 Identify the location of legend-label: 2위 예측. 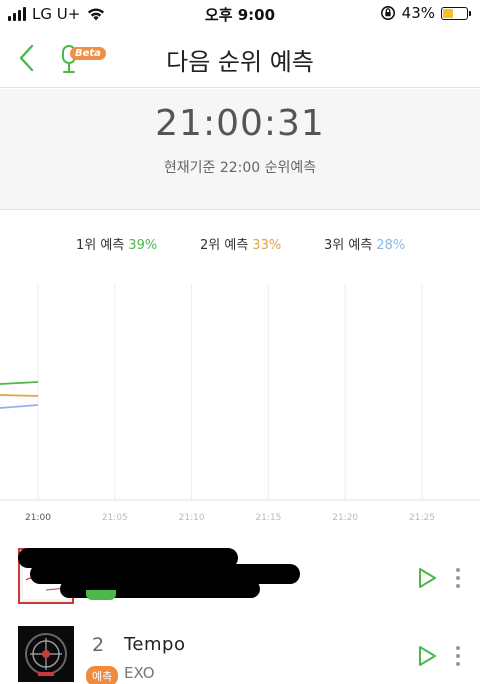
(224, 245).